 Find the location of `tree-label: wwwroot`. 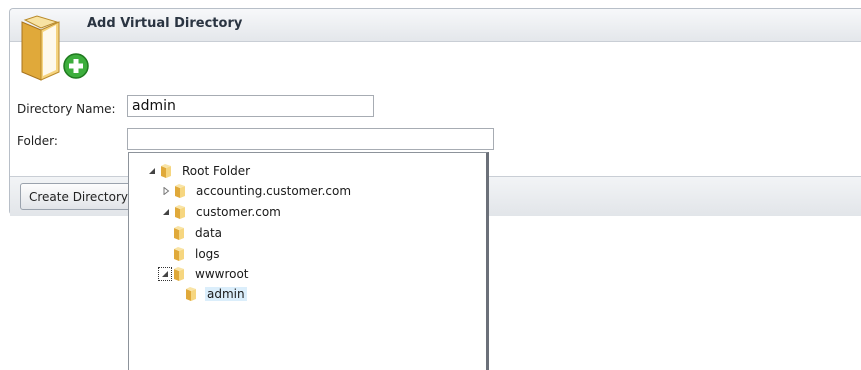

tree-label: wwwroot is located at coordinates (222, 274).